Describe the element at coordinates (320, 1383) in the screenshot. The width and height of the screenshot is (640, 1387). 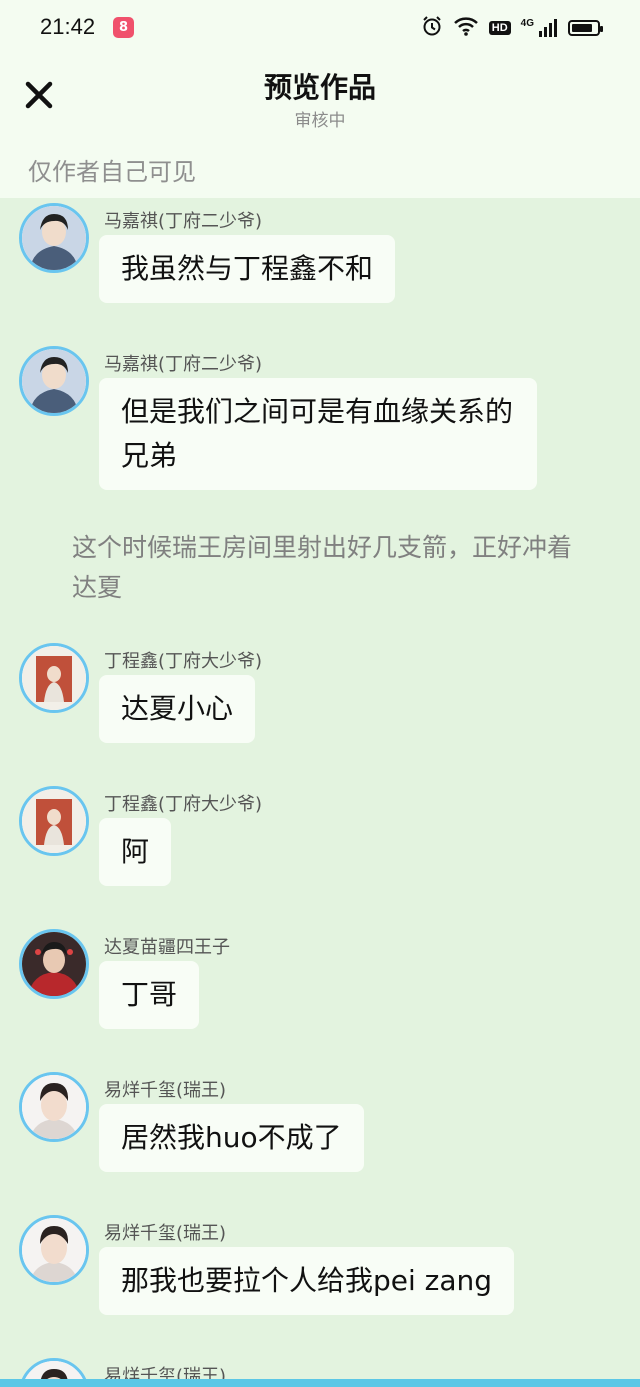
I see `bottom-accent-bar` at that location.